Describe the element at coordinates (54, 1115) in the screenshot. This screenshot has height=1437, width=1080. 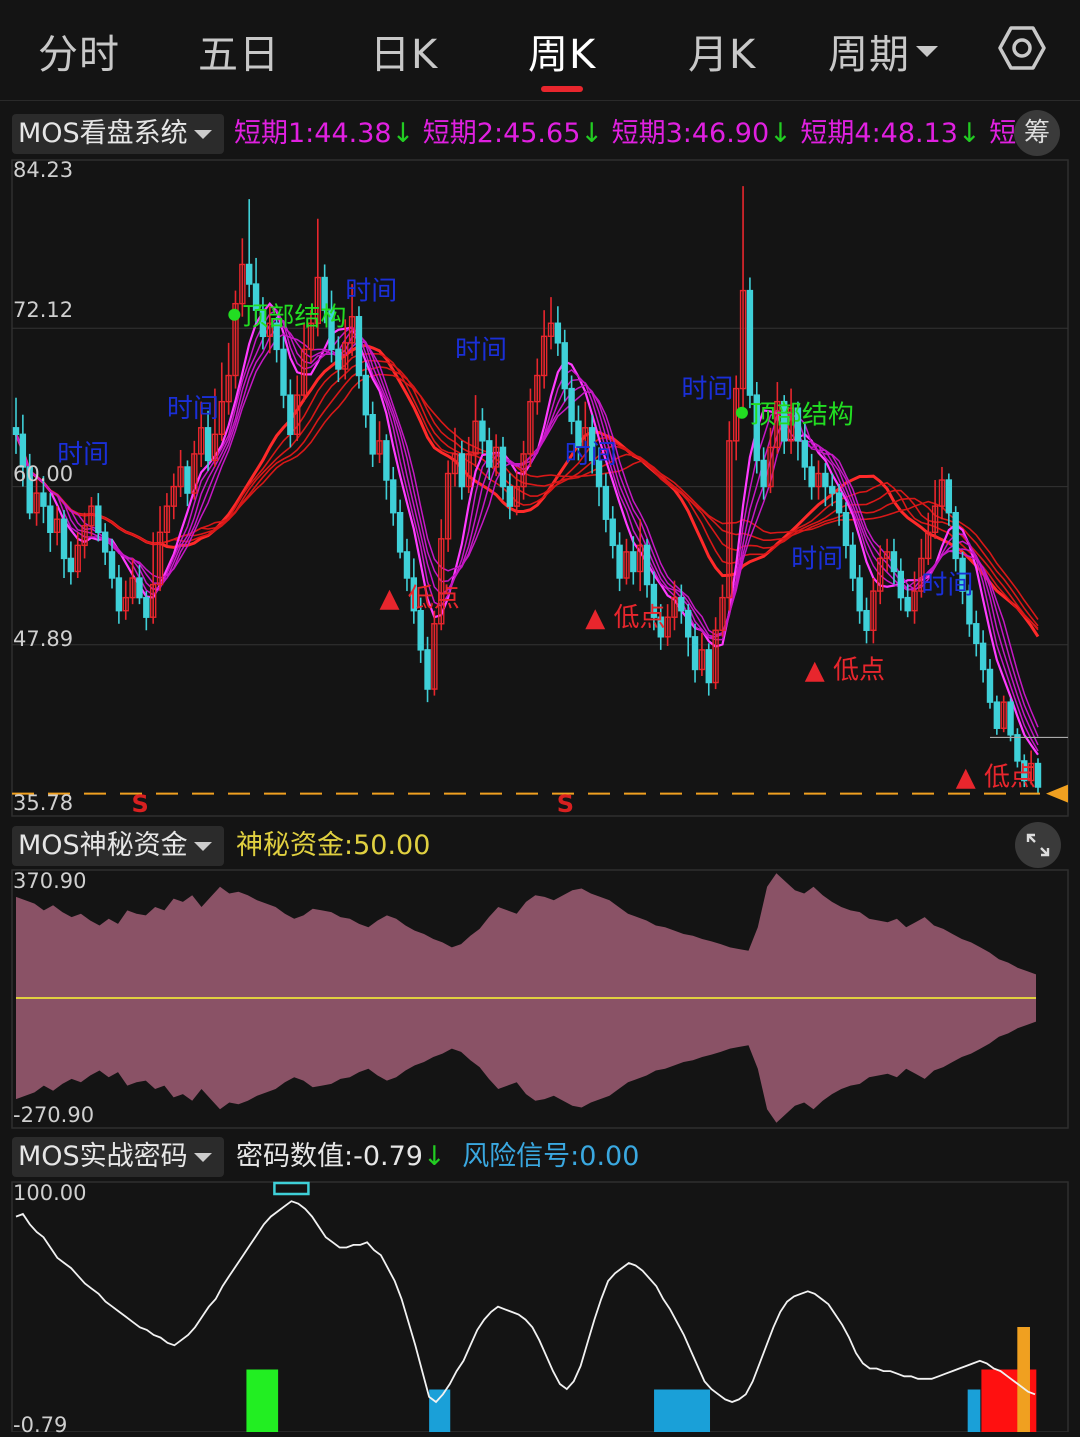
I see `fund-y-min: -270.90` at that location.